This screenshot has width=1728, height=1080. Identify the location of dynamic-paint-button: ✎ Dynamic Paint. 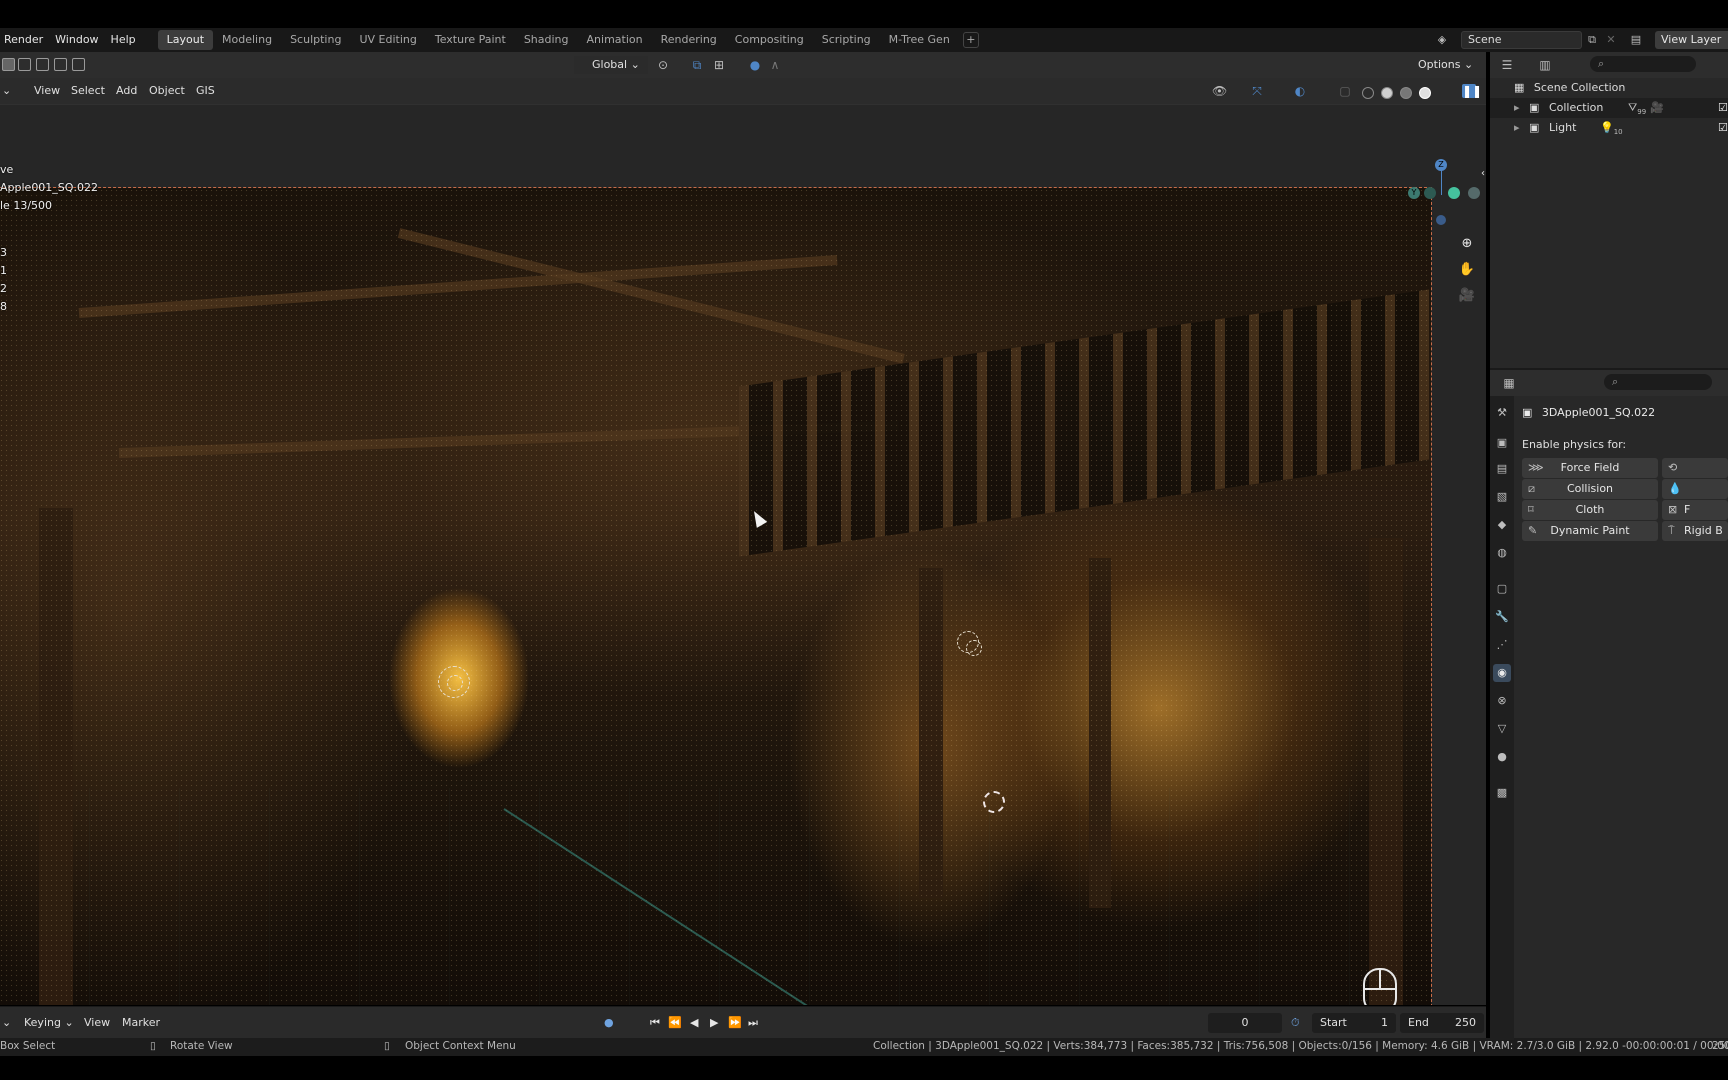
(1590, 531).